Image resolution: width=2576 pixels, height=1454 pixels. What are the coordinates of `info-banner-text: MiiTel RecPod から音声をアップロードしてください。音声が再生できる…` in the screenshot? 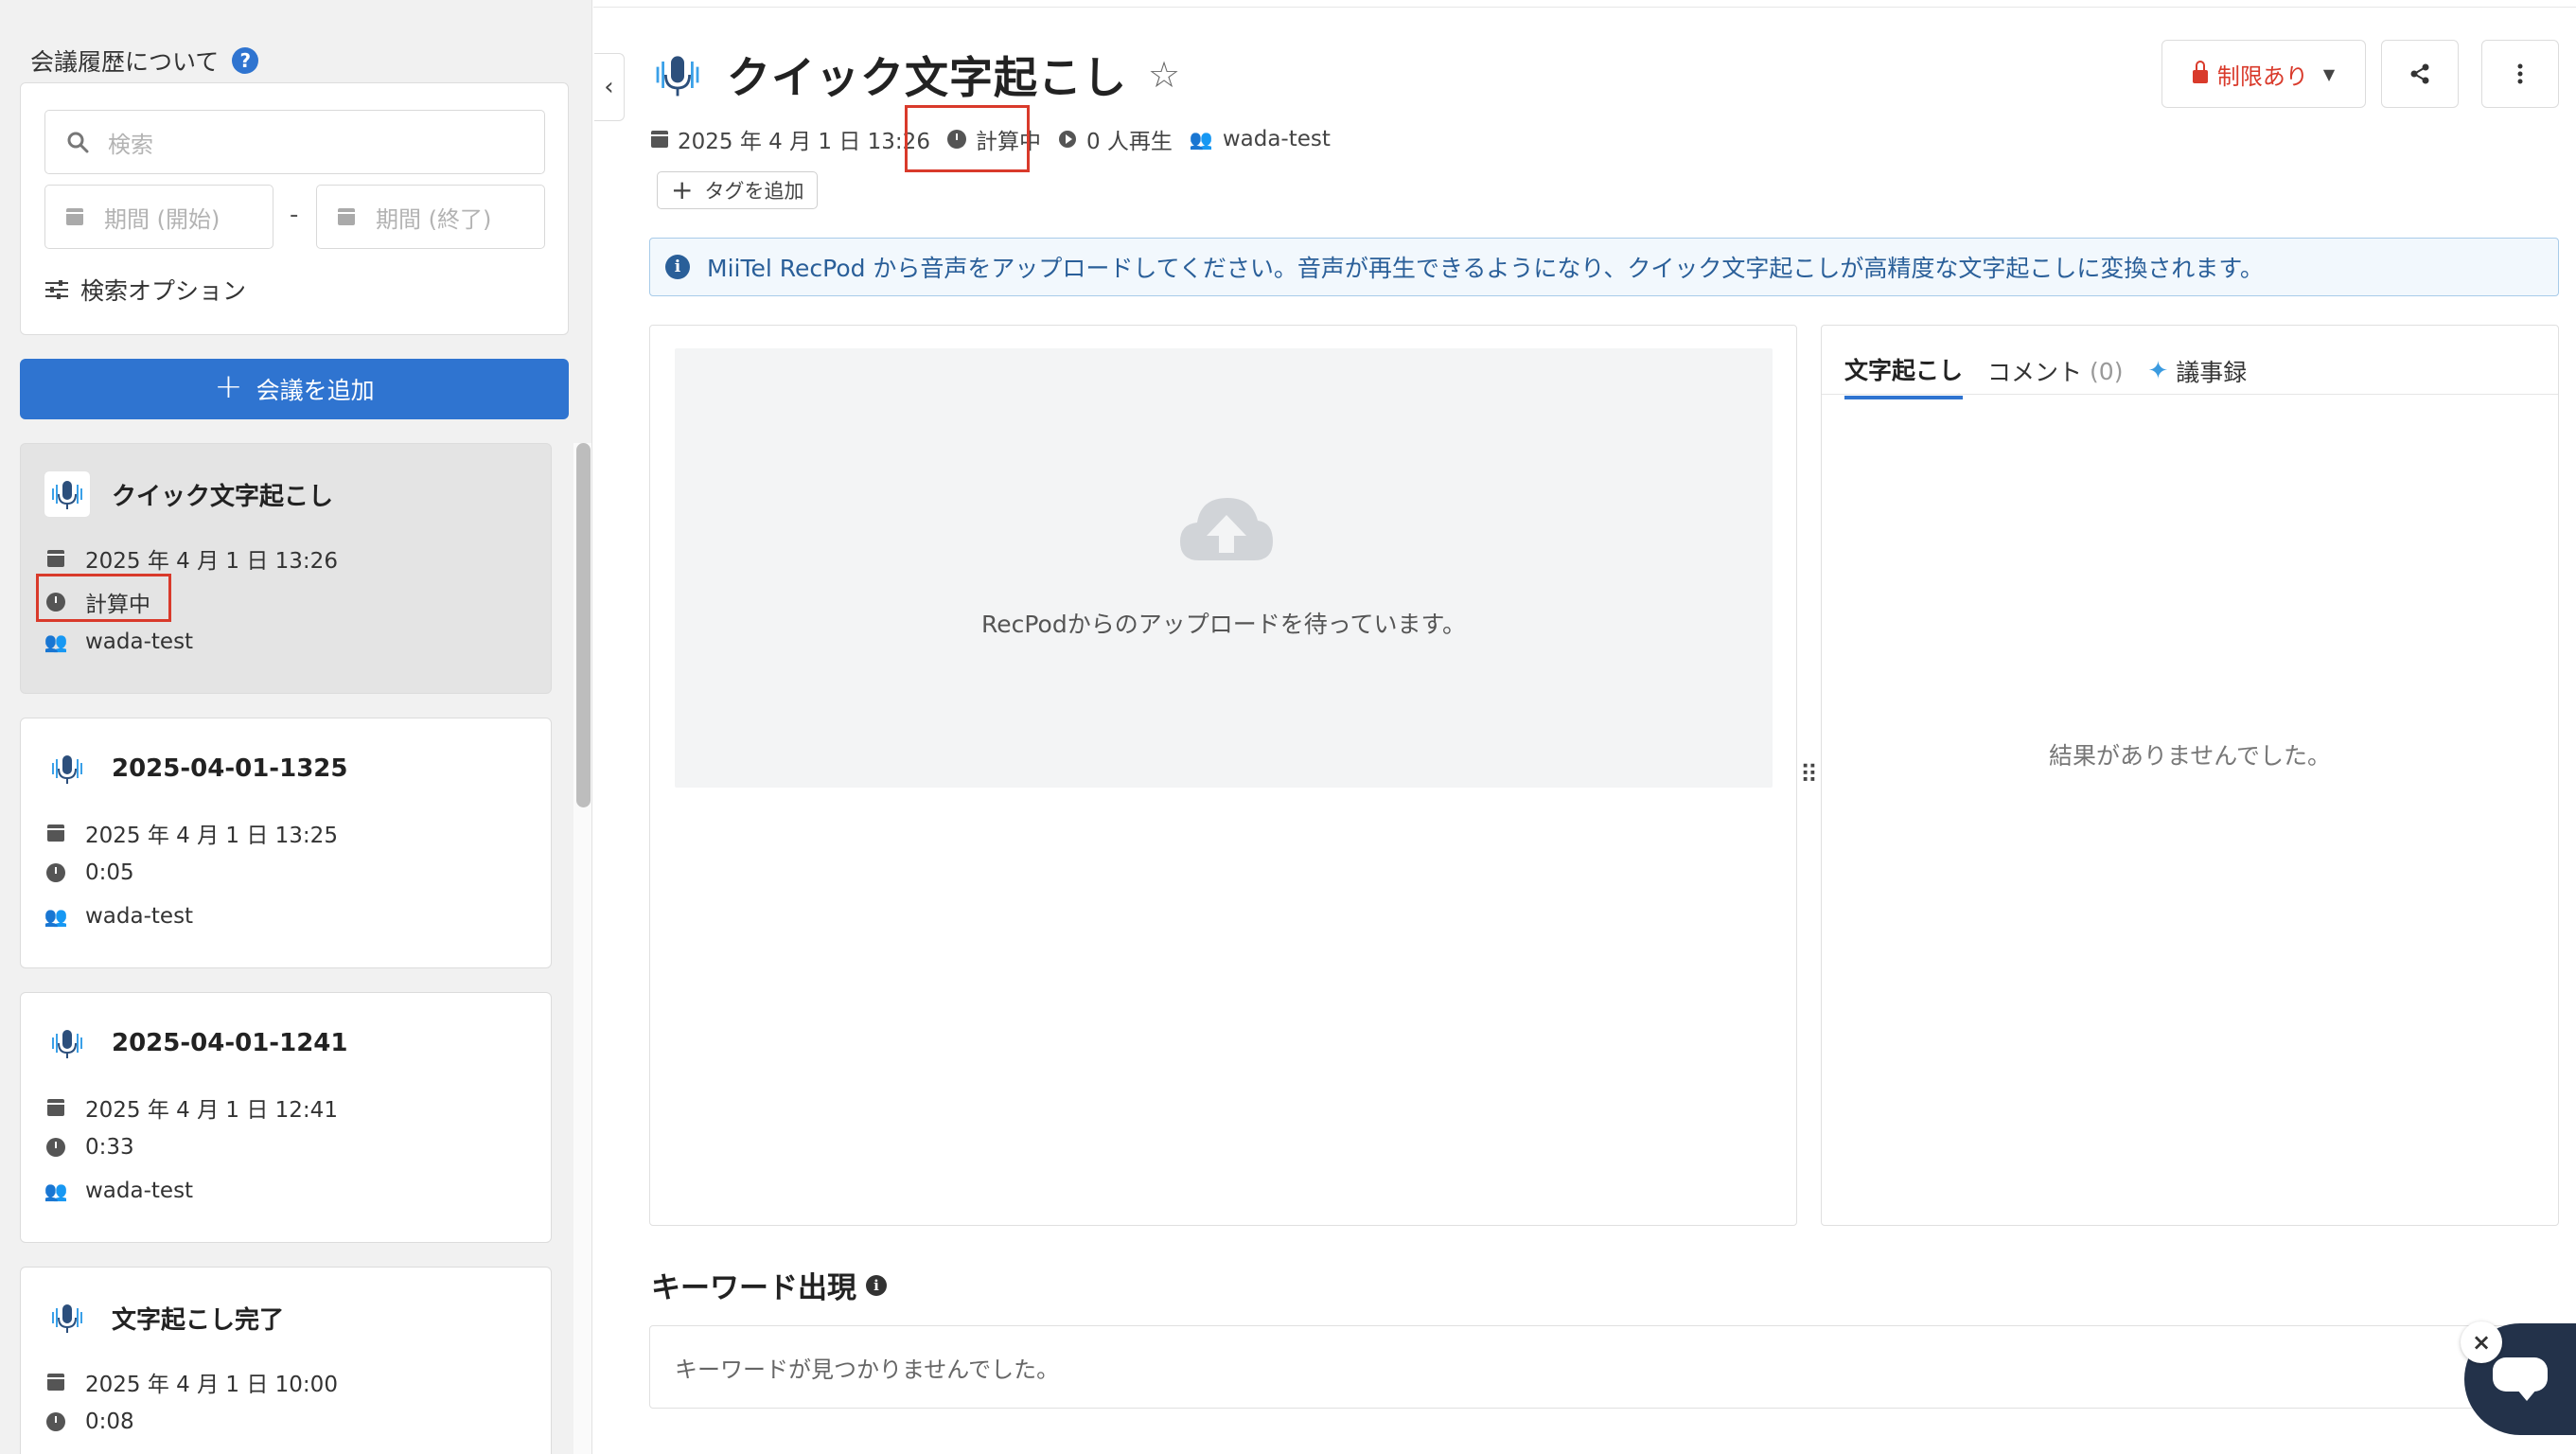 It's located at (1485, 268).